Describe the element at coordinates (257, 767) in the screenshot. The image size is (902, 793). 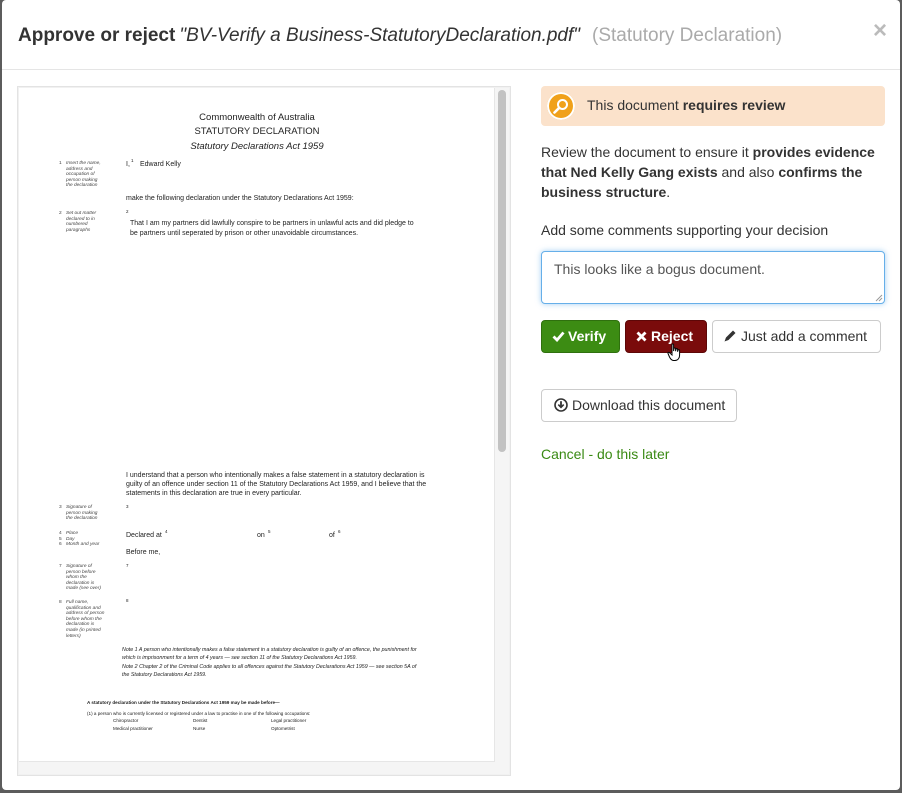
I see `viewer-horizontal-scrollbar` at that location.